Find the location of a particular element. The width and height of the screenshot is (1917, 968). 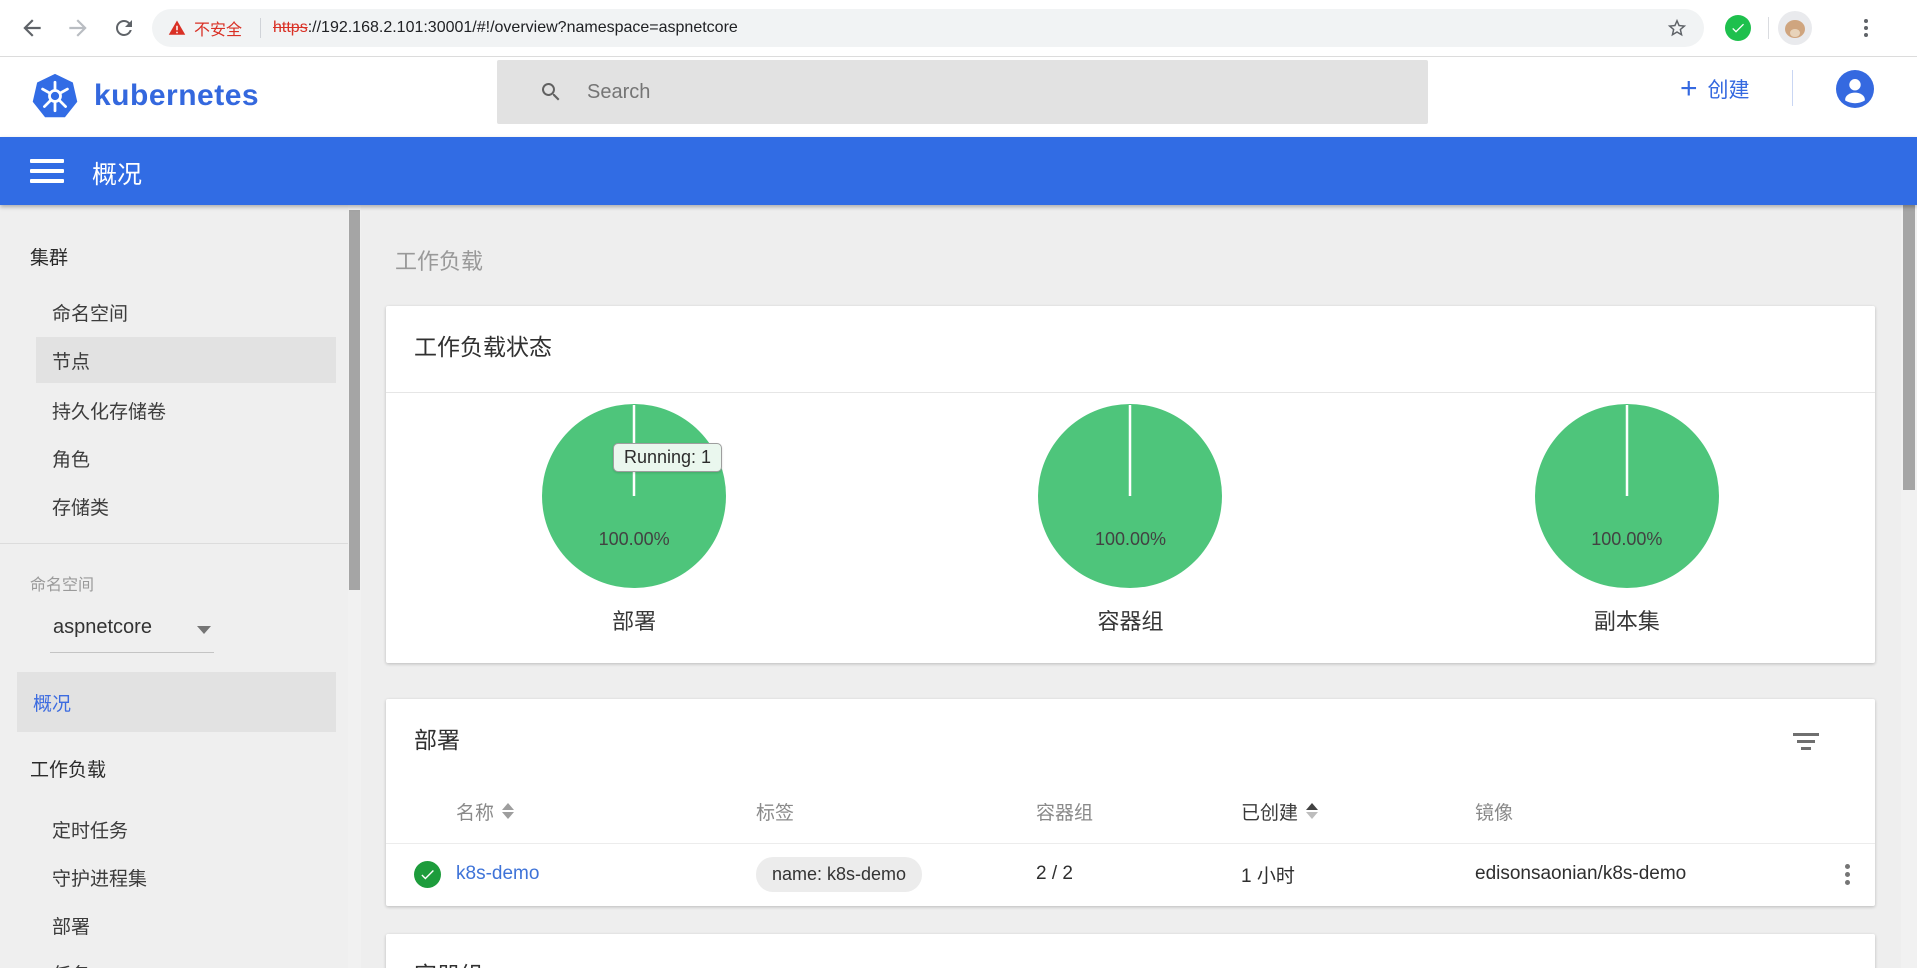

deployments-card-title: 部署 is located at coordinates (437, 740).